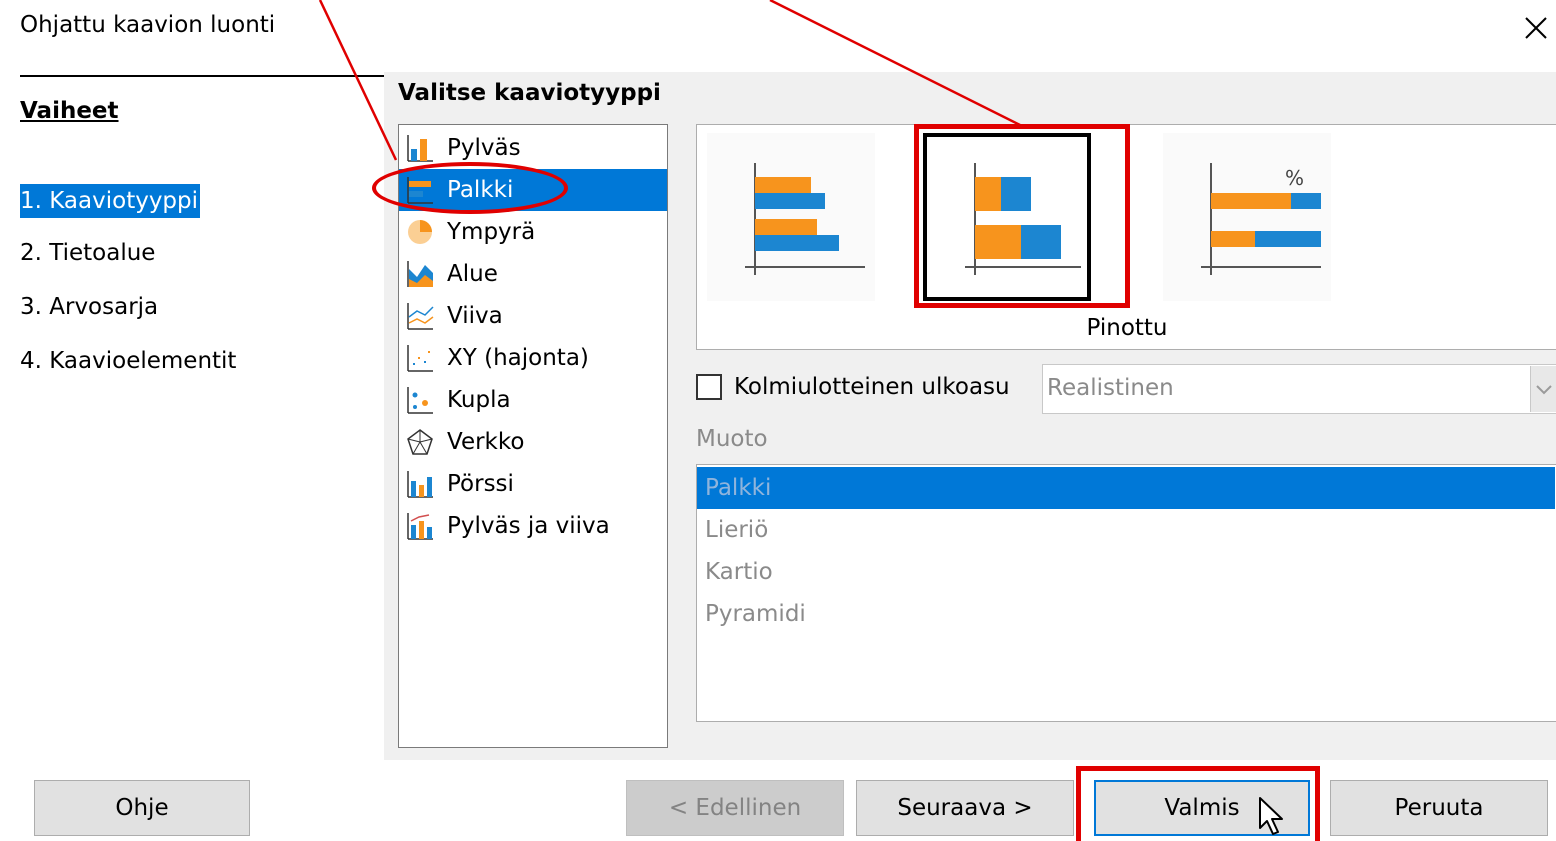  Describe the element at coordinates (475, 316) in the screenshot. I see `chart-type-label: Viiva` at that location.